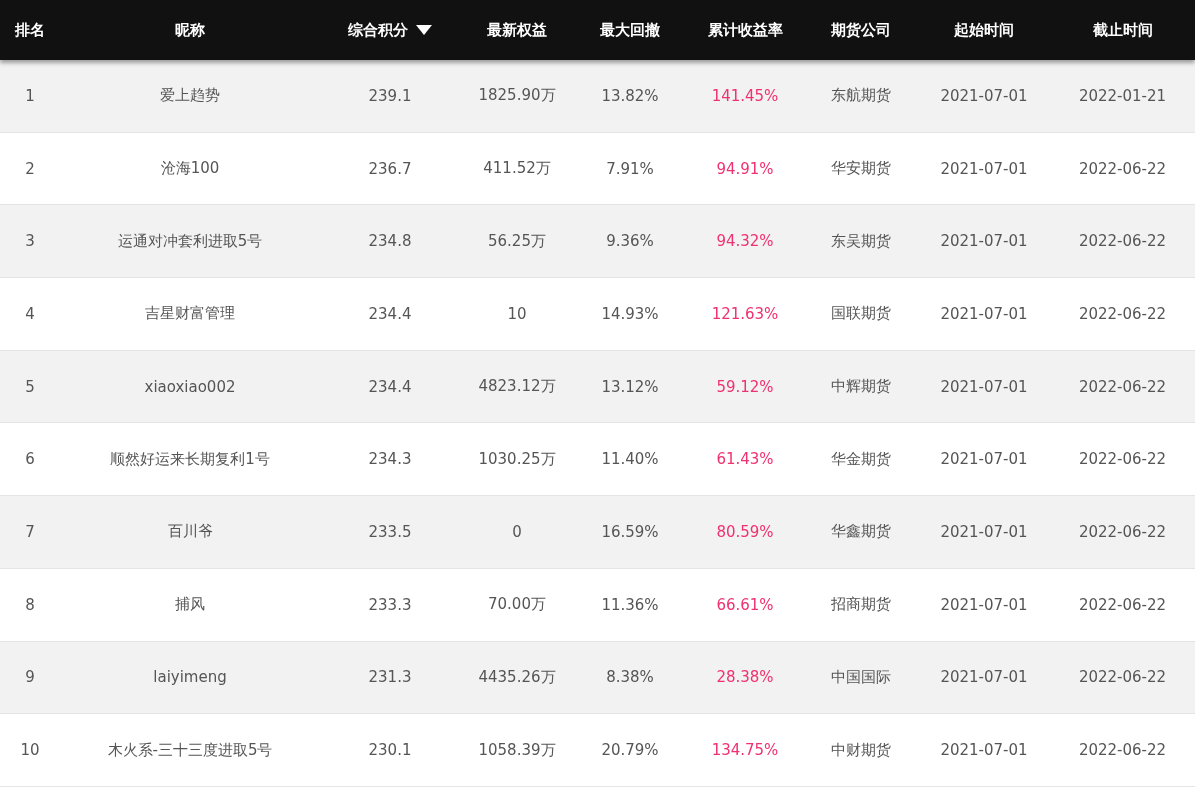 The width and height of the screenshot is (1195, 787). I want to click on header-cell: 截止时间, so click(1122, 30).